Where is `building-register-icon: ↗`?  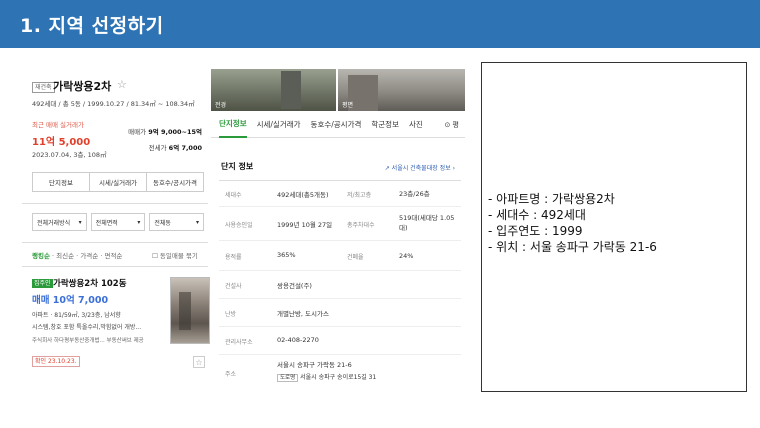 building-register-icon: ↗ is located at coordinates (387, 168).